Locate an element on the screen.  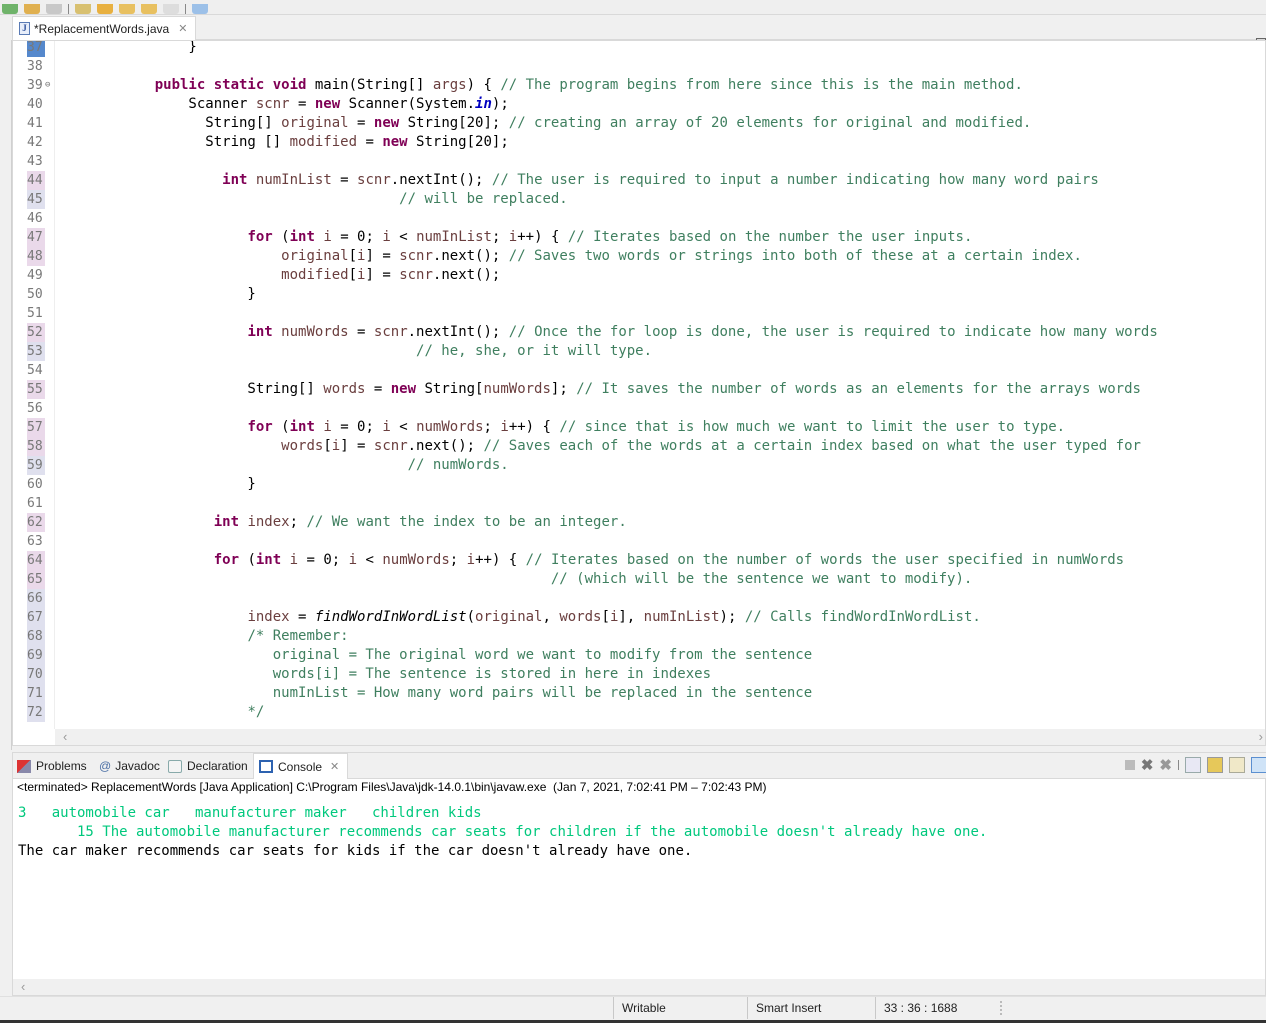
line-number: 72 is located at coordinates (36, 712).